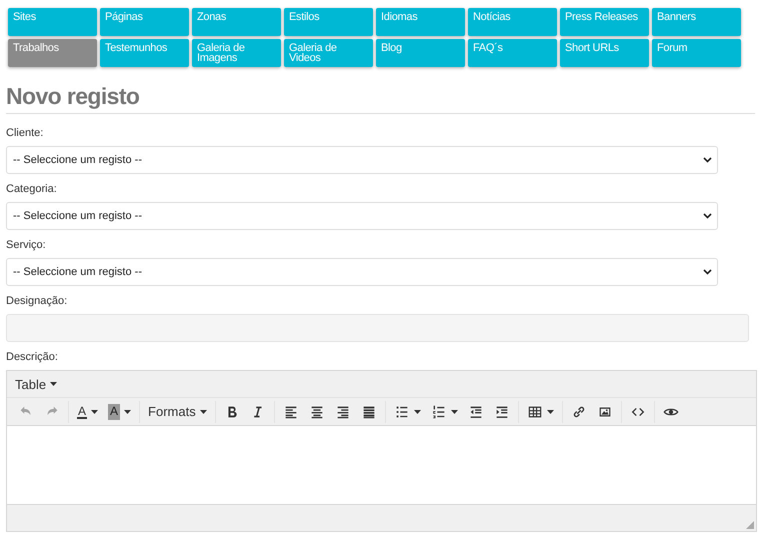 This screenshot has height=547, width=763. What do you see at coordinates (144, 53) in the screenshot?
I see `nav-tab: Testemunhos` at bounding box center [144, 53].